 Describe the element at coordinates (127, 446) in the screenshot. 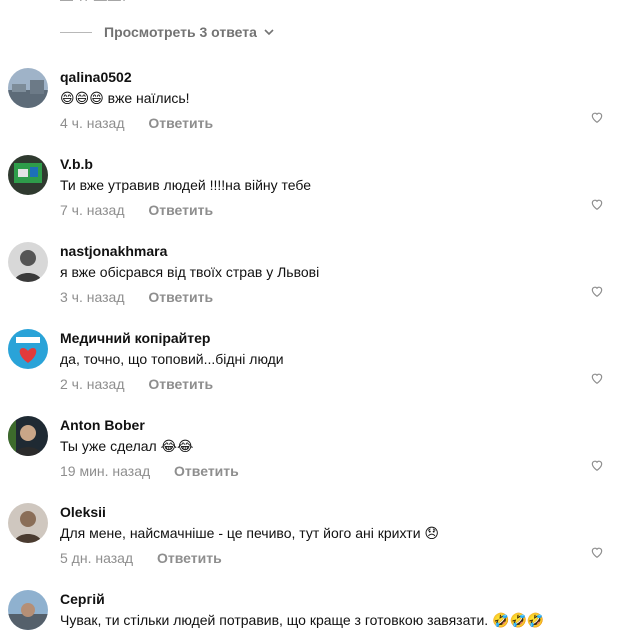

I see `comment-text: Ты уже сделал 😂😂` at that location.